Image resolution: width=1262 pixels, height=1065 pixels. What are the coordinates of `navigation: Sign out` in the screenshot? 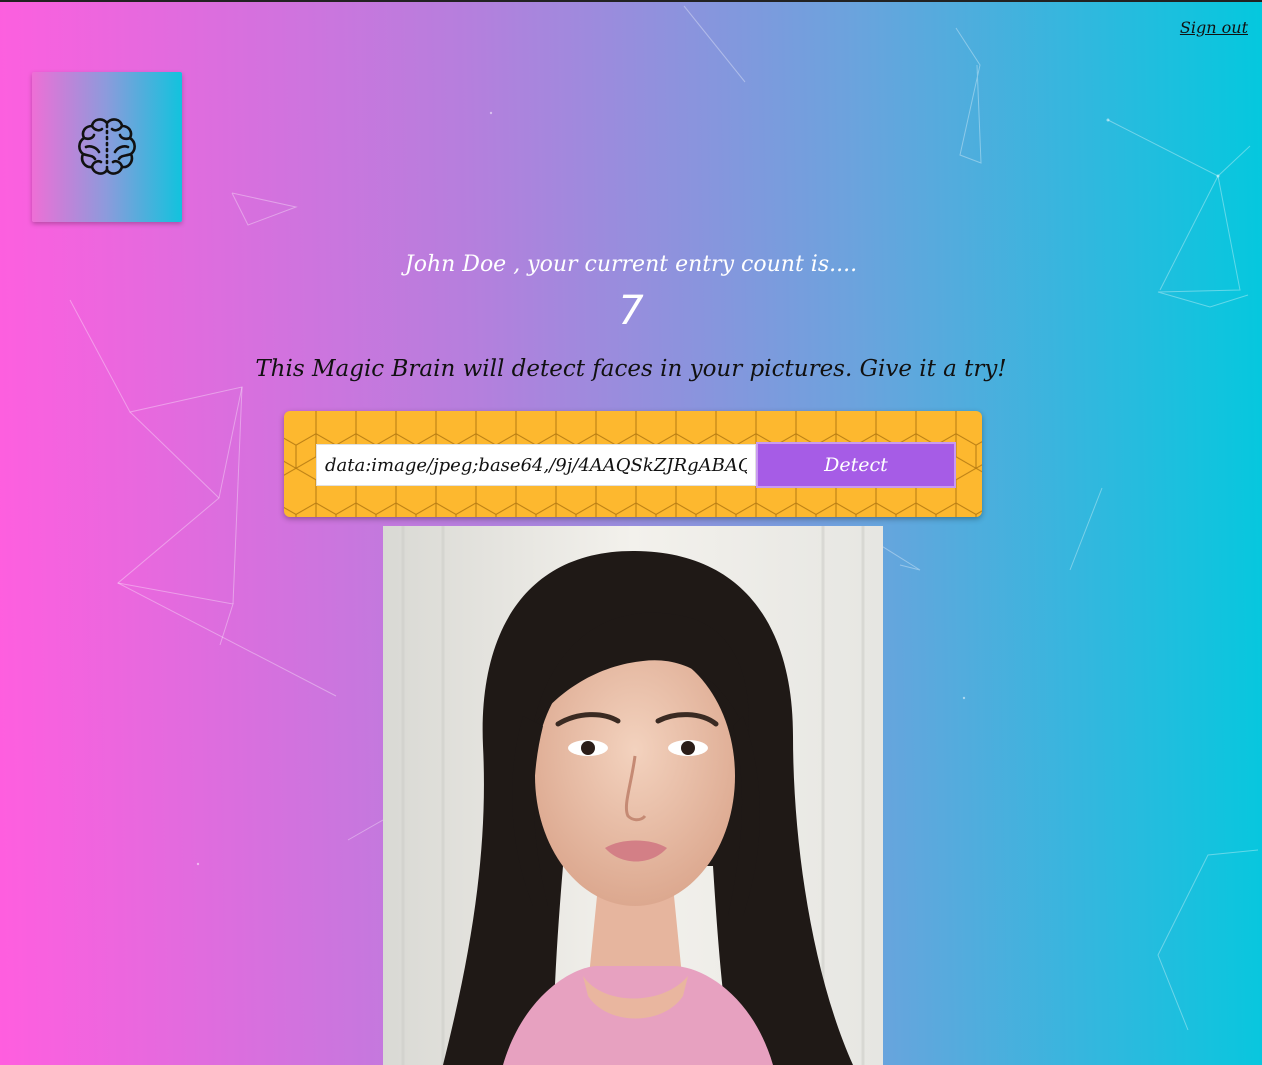 It's located at (1214, 27).